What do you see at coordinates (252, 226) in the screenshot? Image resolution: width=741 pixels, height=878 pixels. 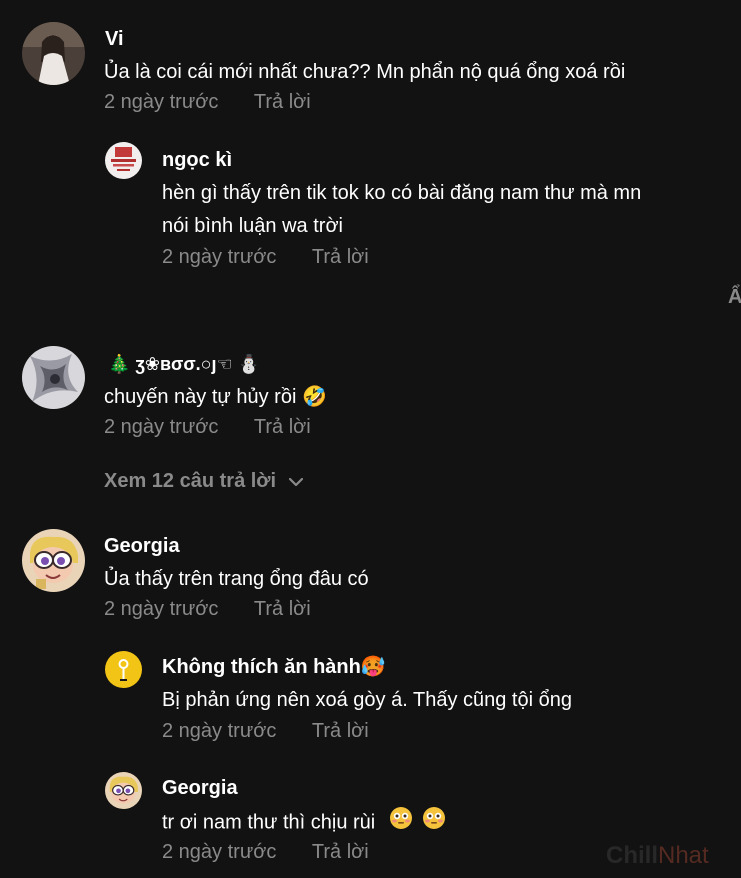 I see `comment-text-line2: nói bình luận wa trời` at bounding box center [252, 226].